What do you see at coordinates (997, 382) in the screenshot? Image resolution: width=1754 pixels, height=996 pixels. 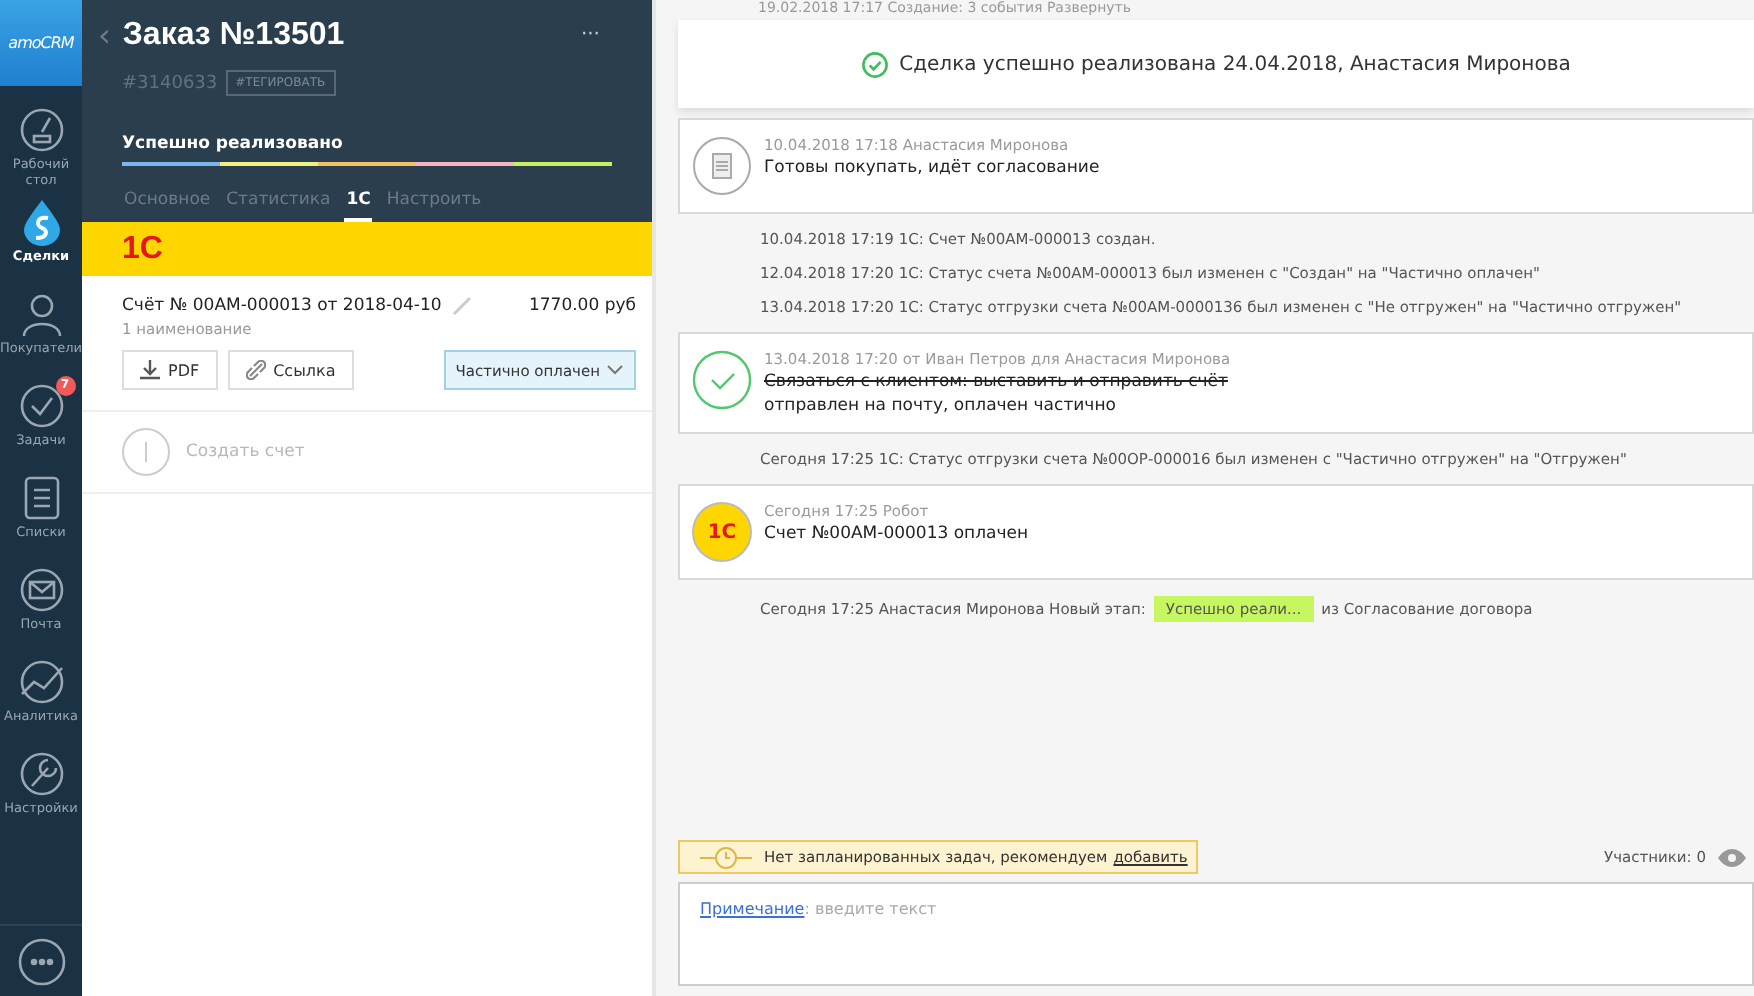 I see `task-title: Связаться с клиентом: выставить и отправить счёт` at bounding box center [997, 382].